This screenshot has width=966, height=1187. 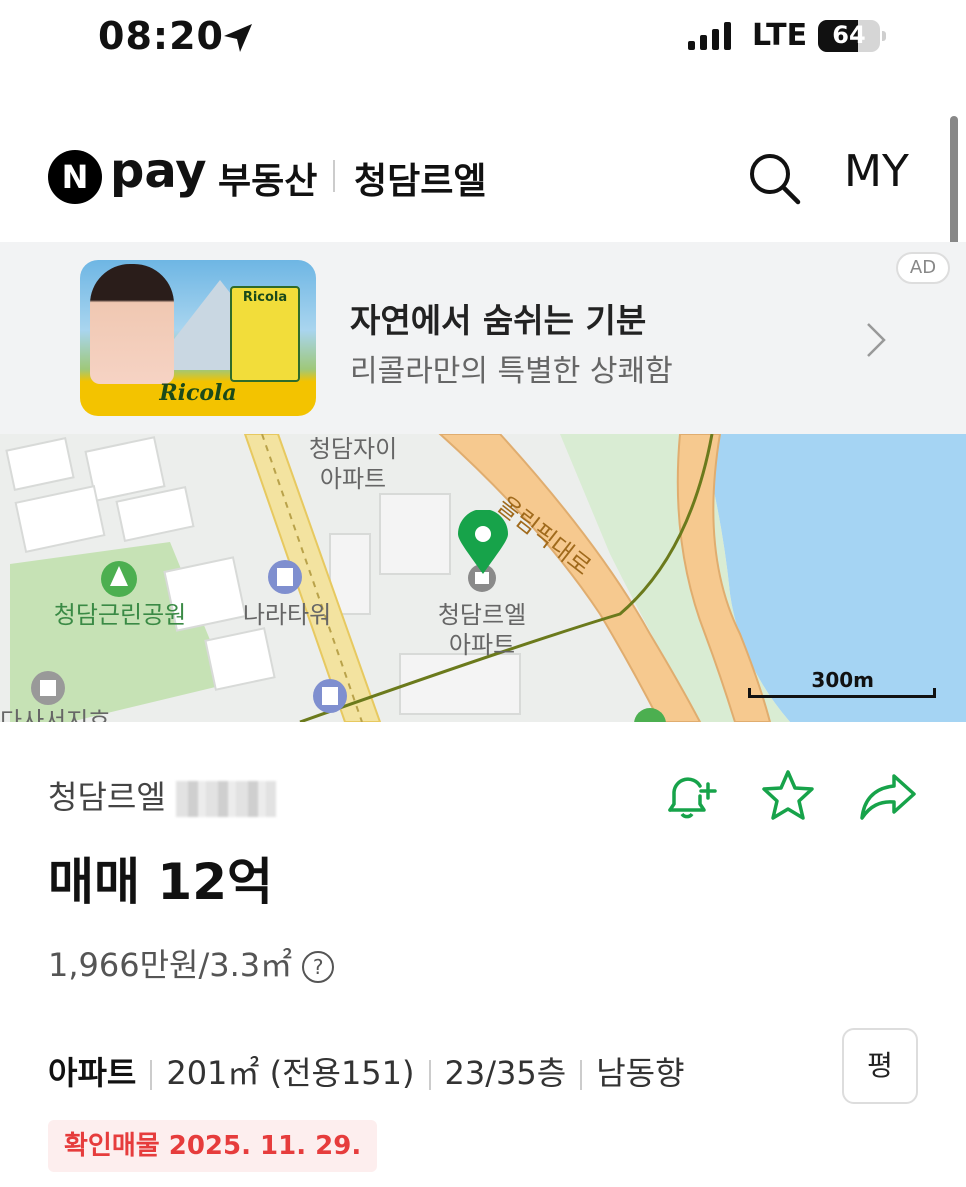 What do you see at coordinates (213, 1146) in the screenshot?
I see `verified-badge: 확인매물 2025. 11. 29.` at bounding box center [213, 1146].